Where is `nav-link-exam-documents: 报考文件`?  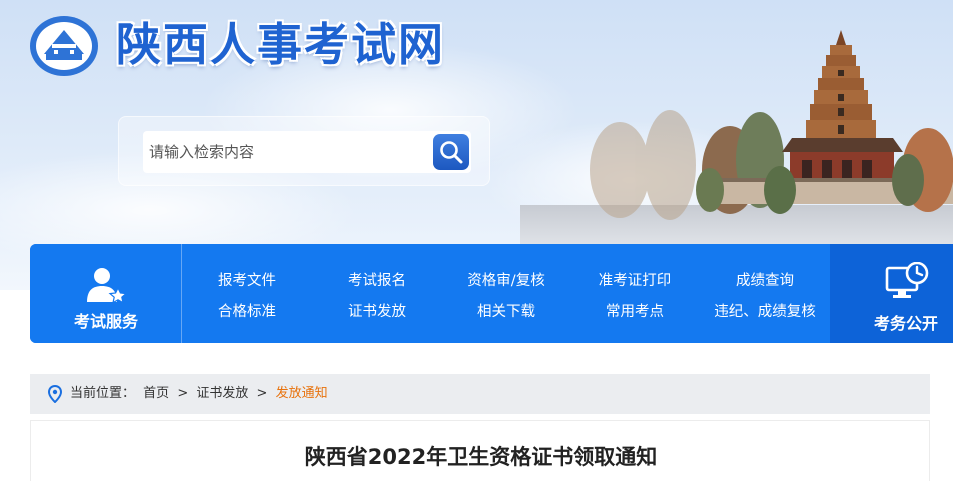
nav-link-exam-documents: 报考文件 is located at coordinates (247, 279).